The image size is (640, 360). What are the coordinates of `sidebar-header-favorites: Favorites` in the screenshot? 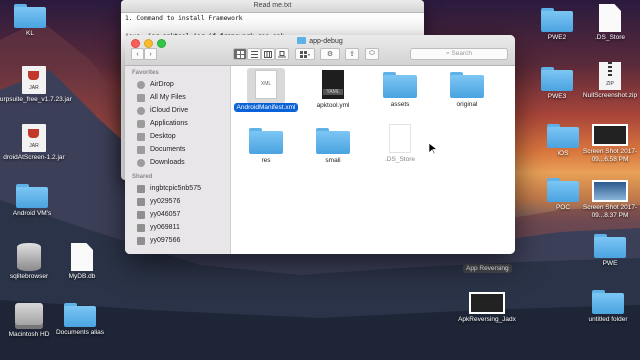 It's located at (145, 73).